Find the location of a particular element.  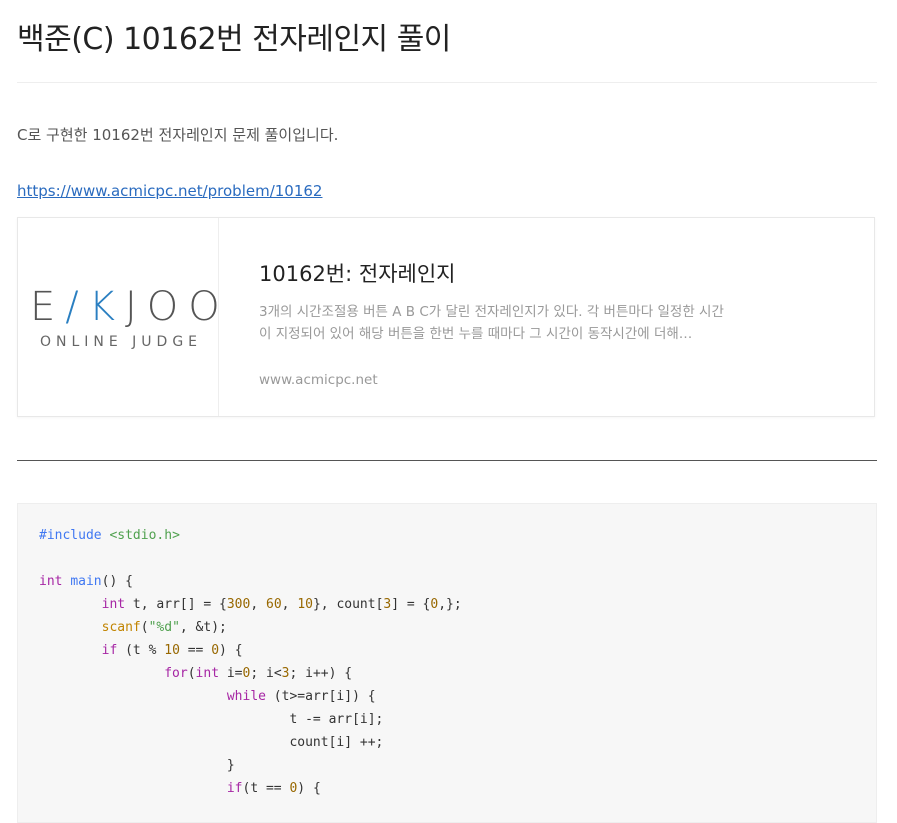

logo-letter-e: E is located at coordinates (48, 307).